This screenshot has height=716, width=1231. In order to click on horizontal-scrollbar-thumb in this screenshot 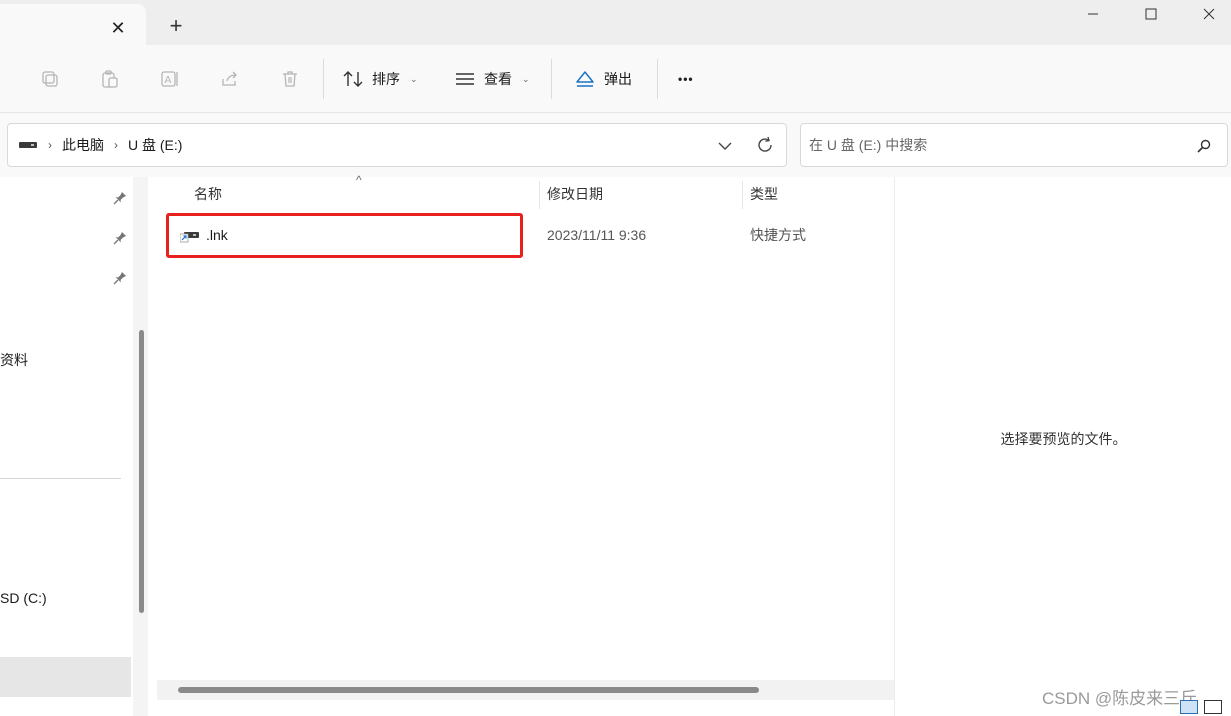, I will do `click(468, 690)`.